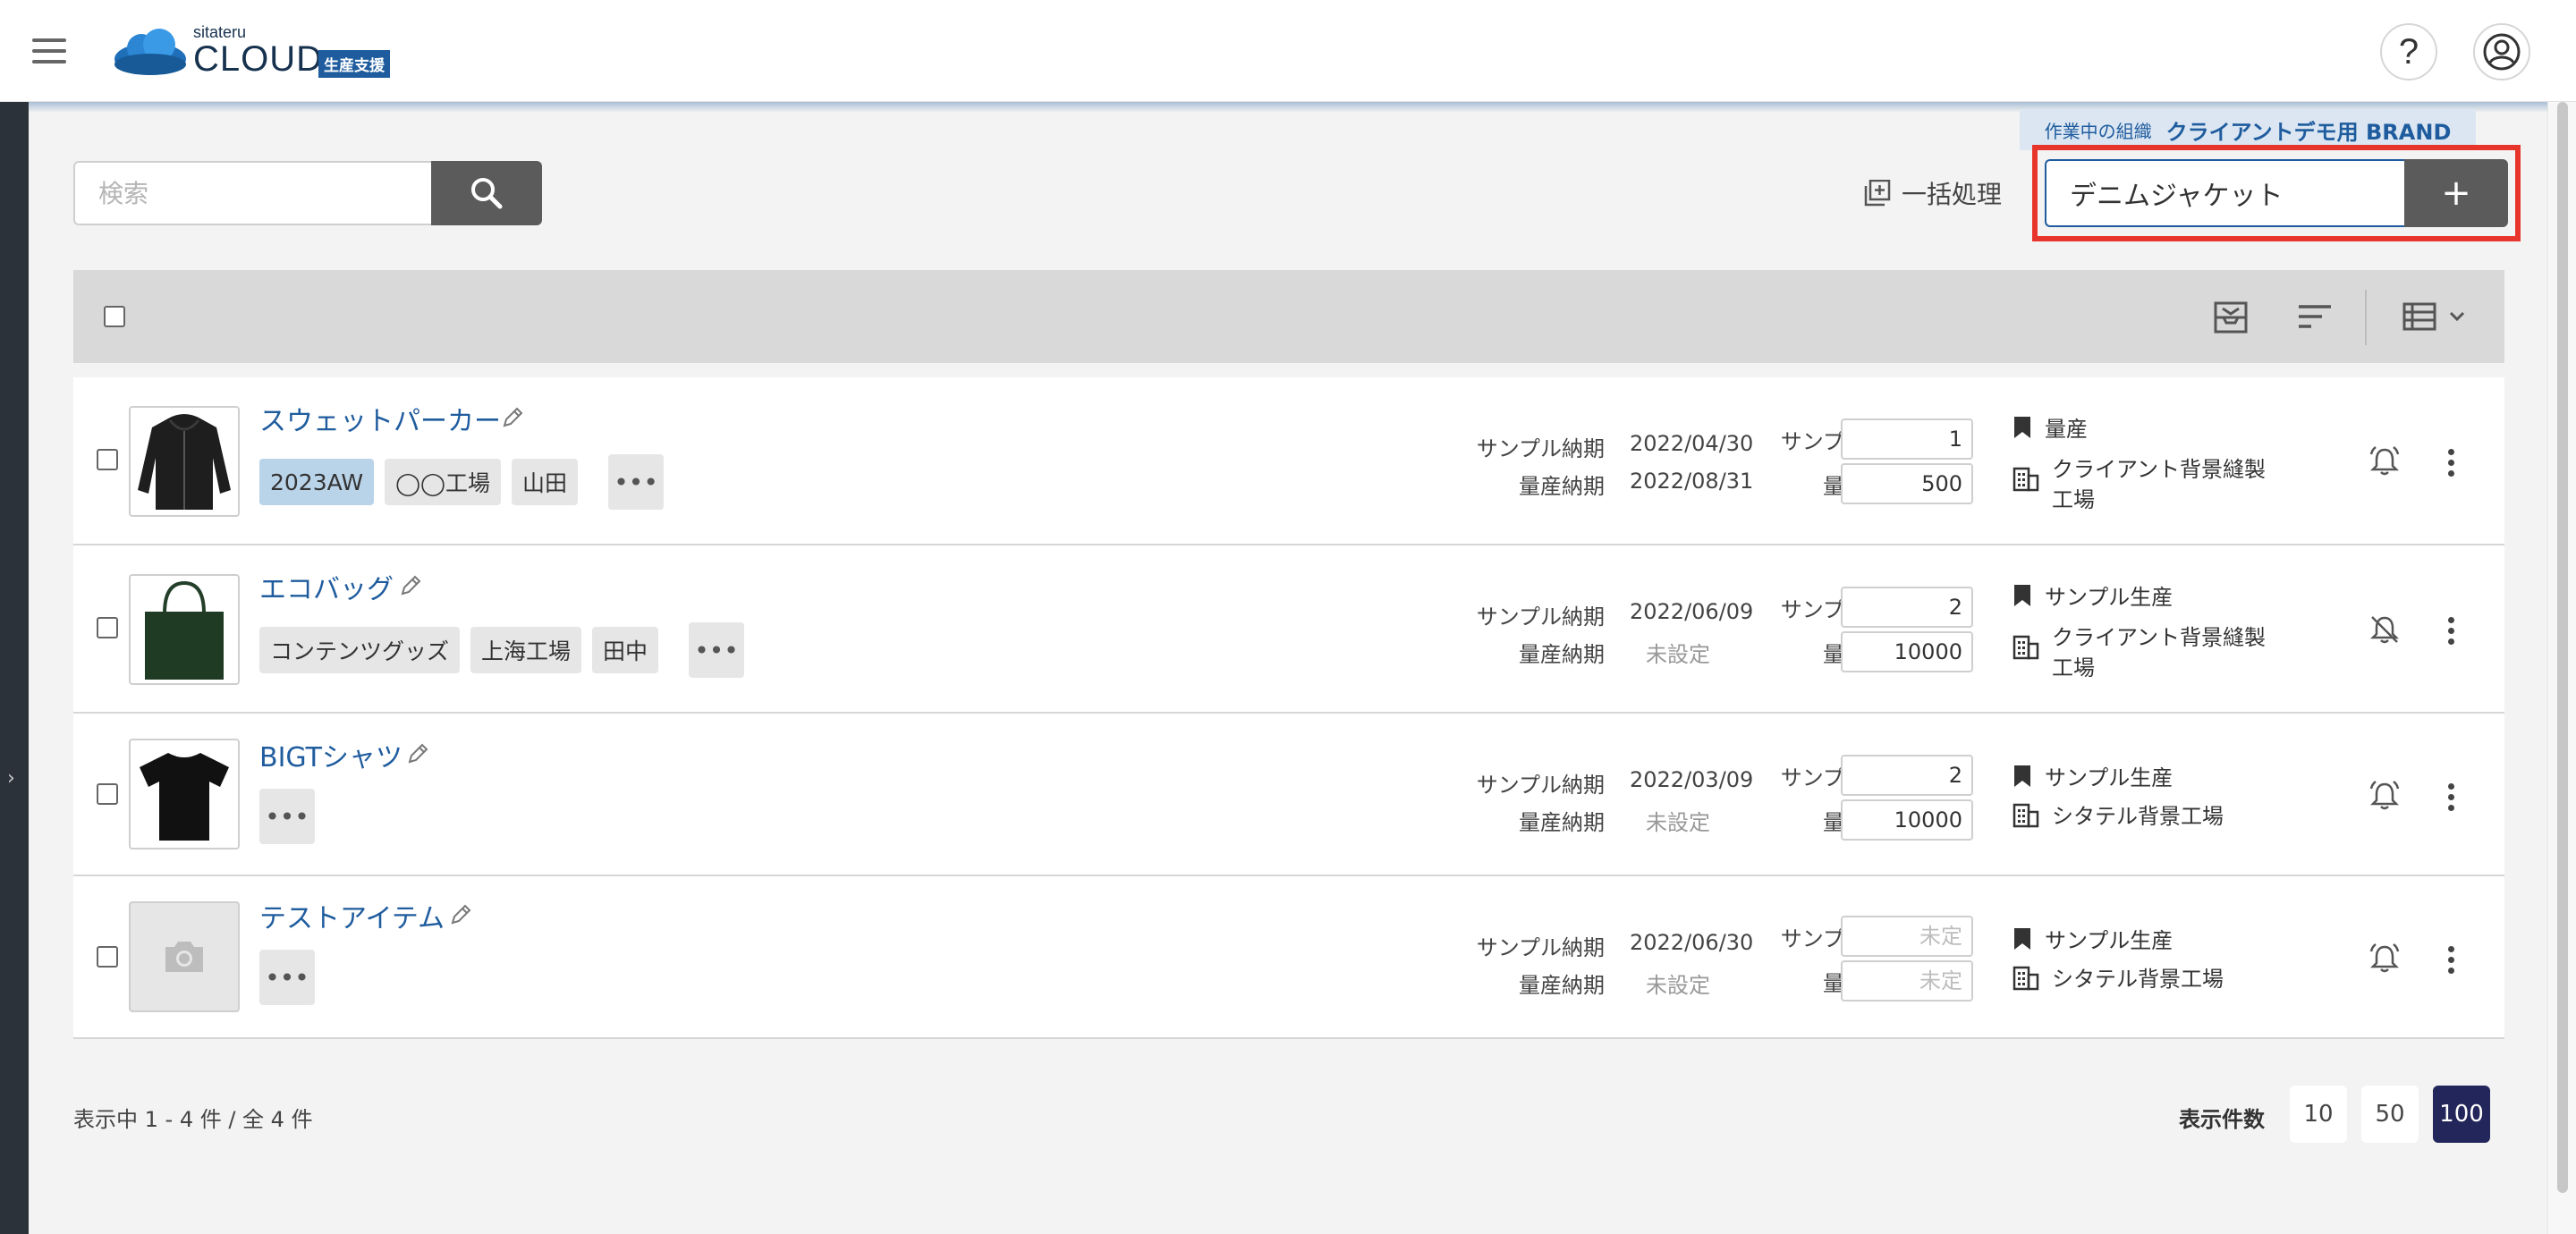 This screenshot has height=1234, width=2576. What do you see at coordinates (11, 778) in the screenshot?
I see `chevron-right-icon: ›` at bounding box center [11, 778].